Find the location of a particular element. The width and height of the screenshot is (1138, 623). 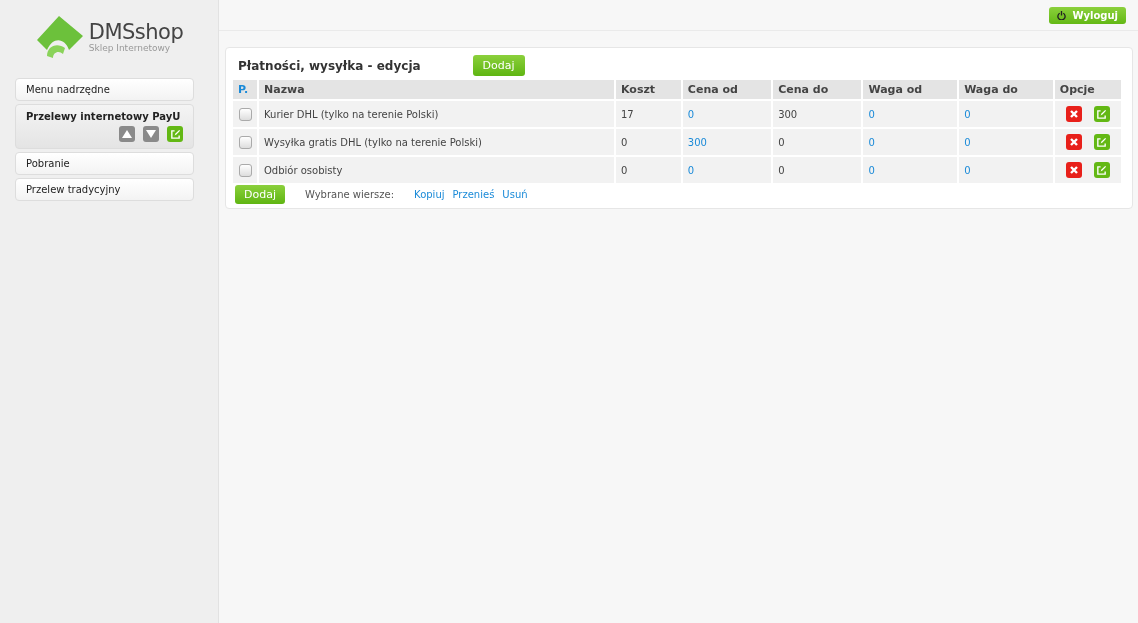

power-icon is located at coordinates (1062, 15).